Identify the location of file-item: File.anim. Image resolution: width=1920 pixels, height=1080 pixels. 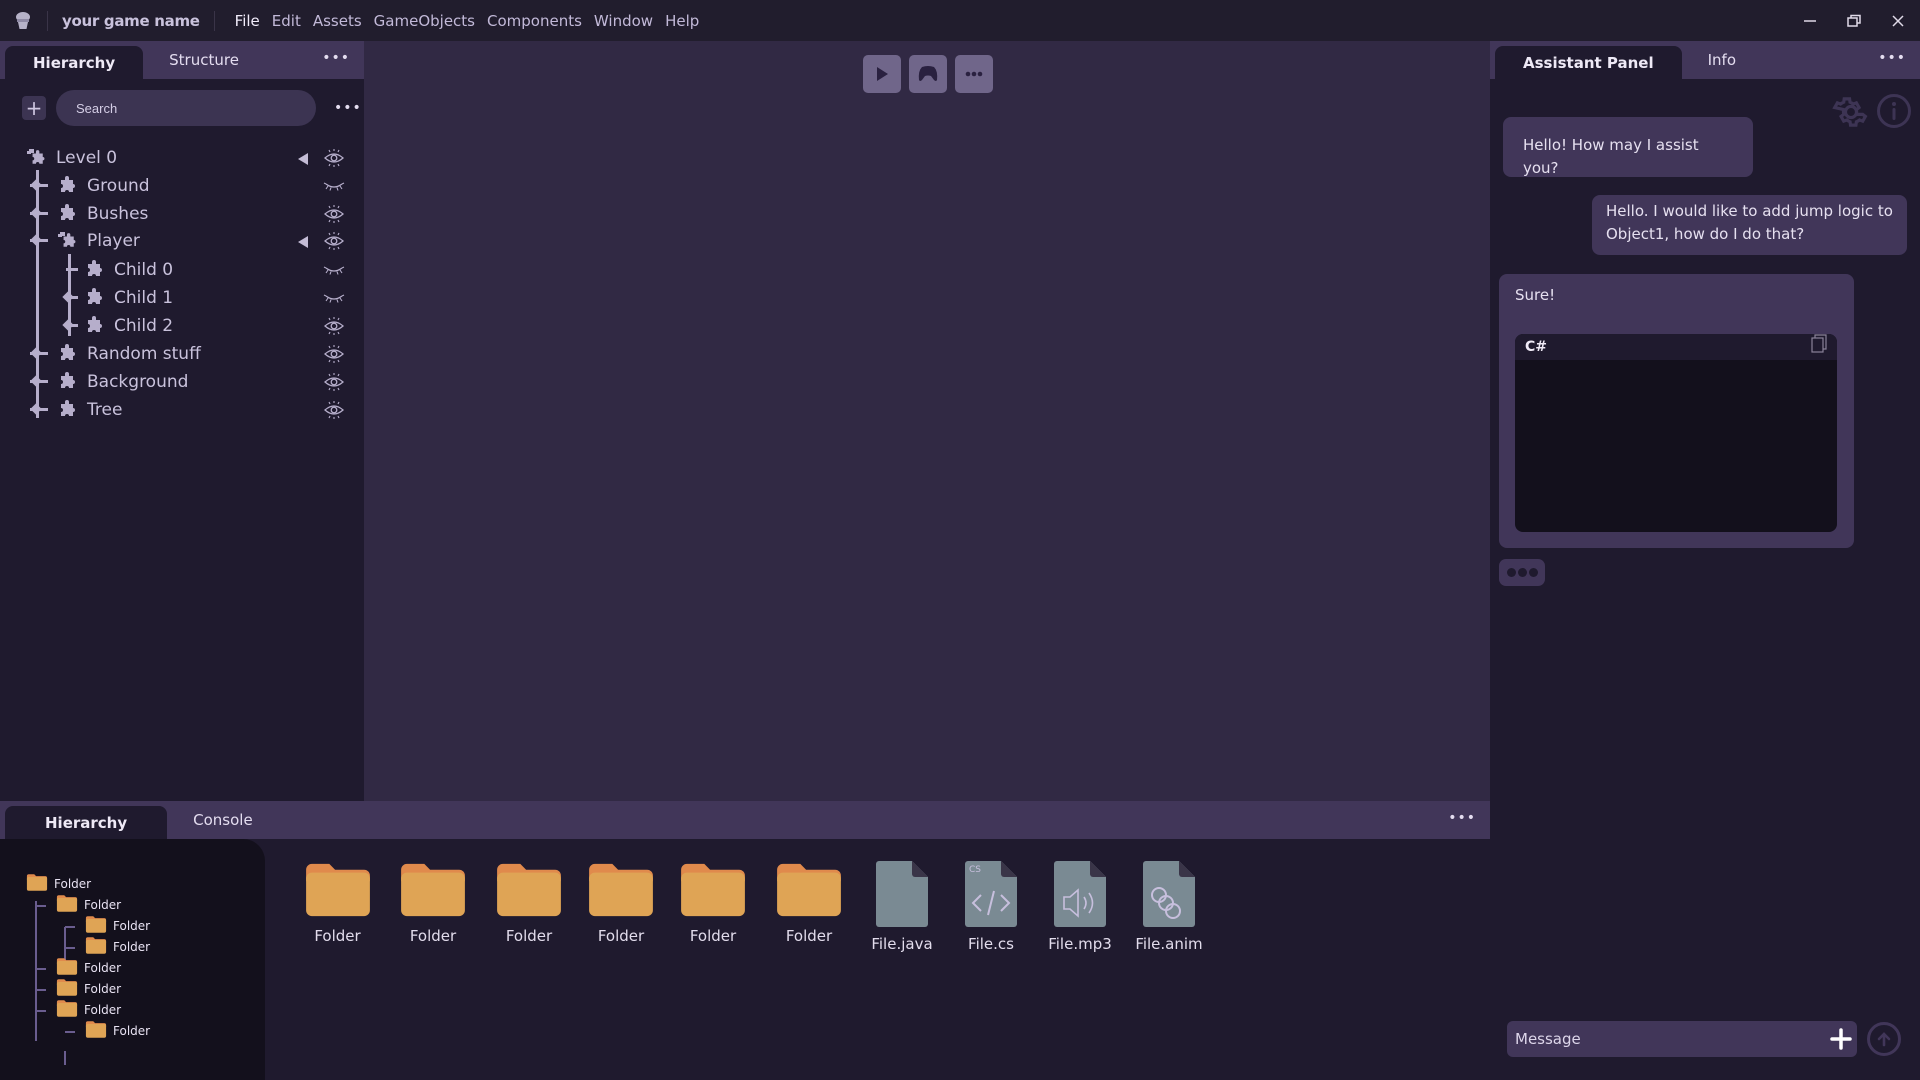
(1169, 907).